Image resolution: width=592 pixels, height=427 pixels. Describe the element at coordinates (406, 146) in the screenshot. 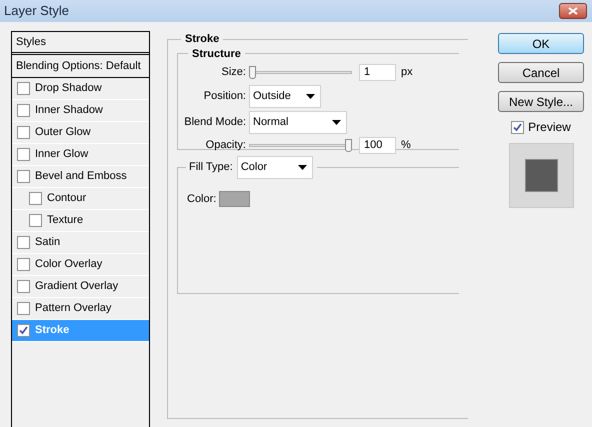

I see `unit-label: %` at that location.